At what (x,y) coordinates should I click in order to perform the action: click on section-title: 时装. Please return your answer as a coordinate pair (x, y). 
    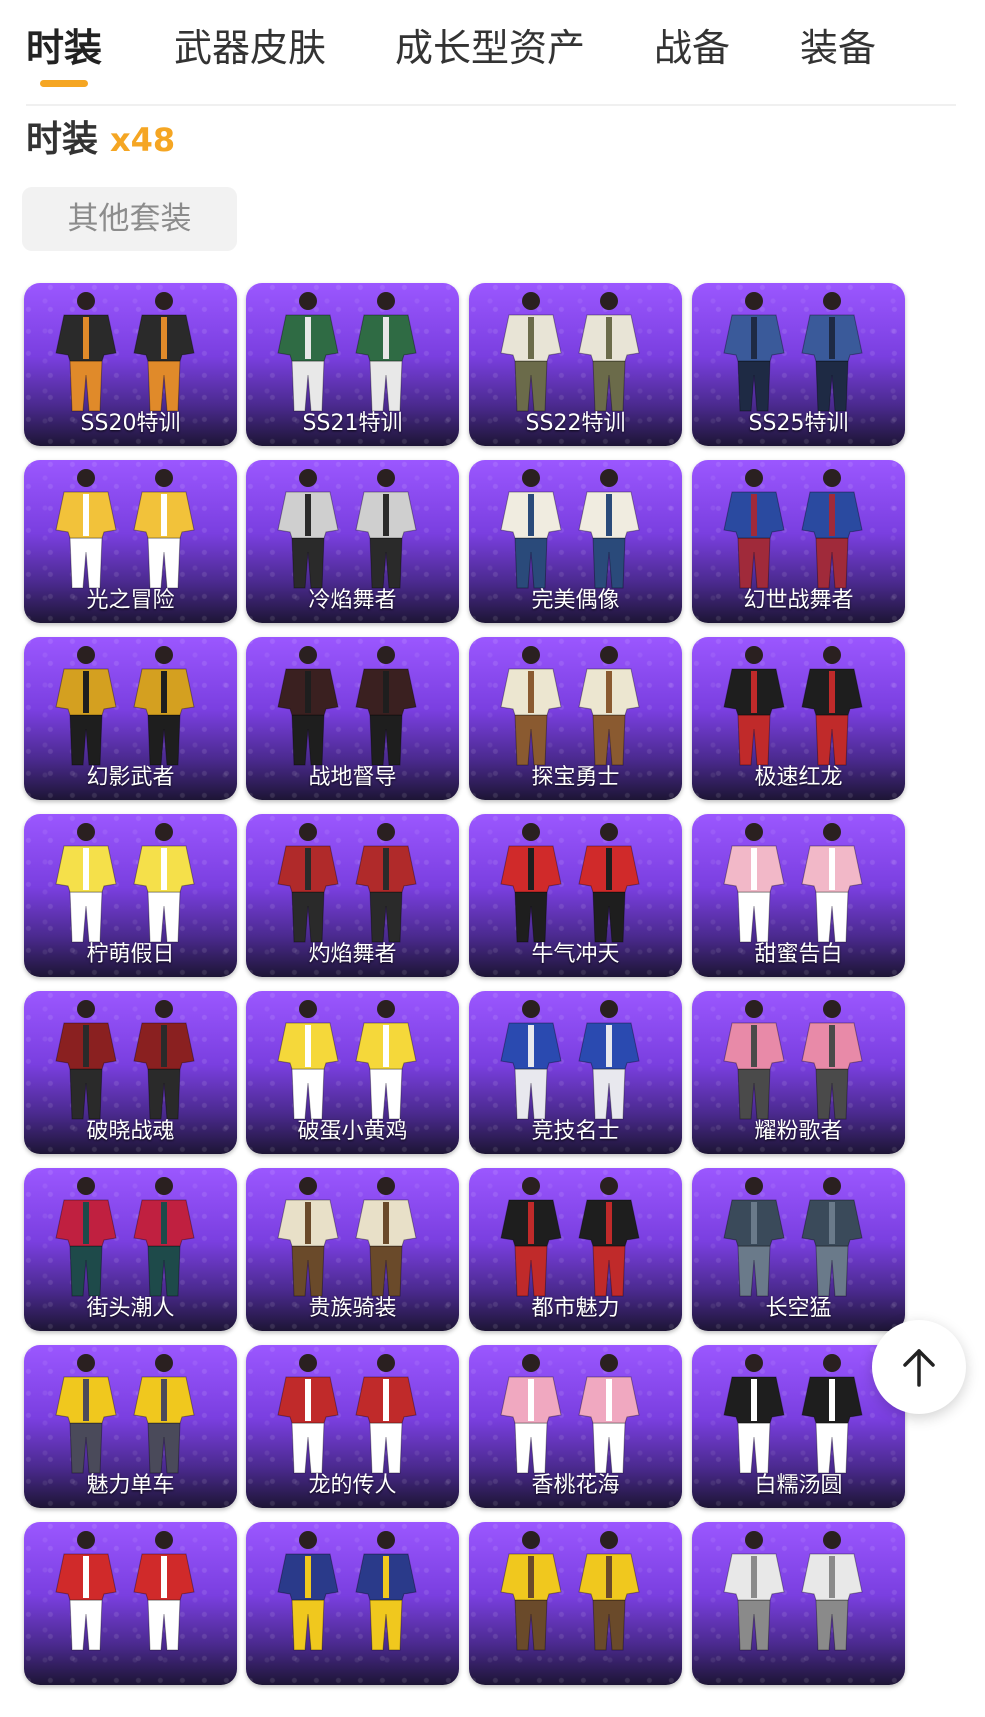
    Looking at the image, I should click on (62, 139).